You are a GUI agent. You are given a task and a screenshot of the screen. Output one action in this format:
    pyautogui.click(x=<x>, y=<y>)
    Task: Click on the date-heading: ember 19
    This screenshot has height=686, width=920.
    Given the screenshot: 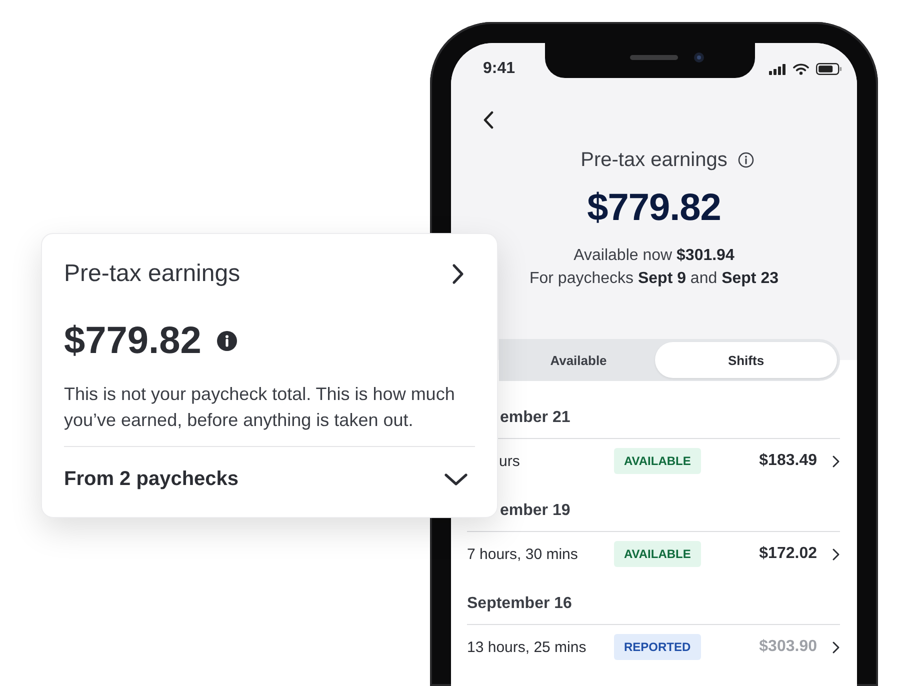 What is the action you would take?
    pyautogui.click(x=535, y=511)
    